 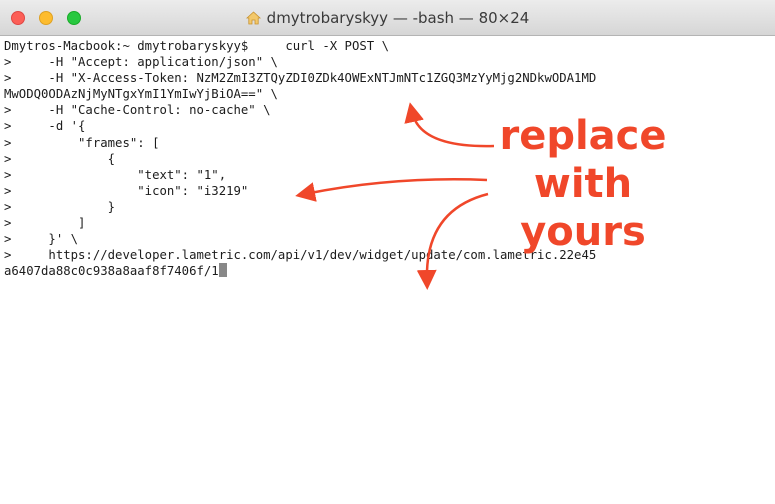 What do you see at coordinates (583, 136) in the screenshot?
I see `annotation-text: replace` at bounding box center [583, 136].